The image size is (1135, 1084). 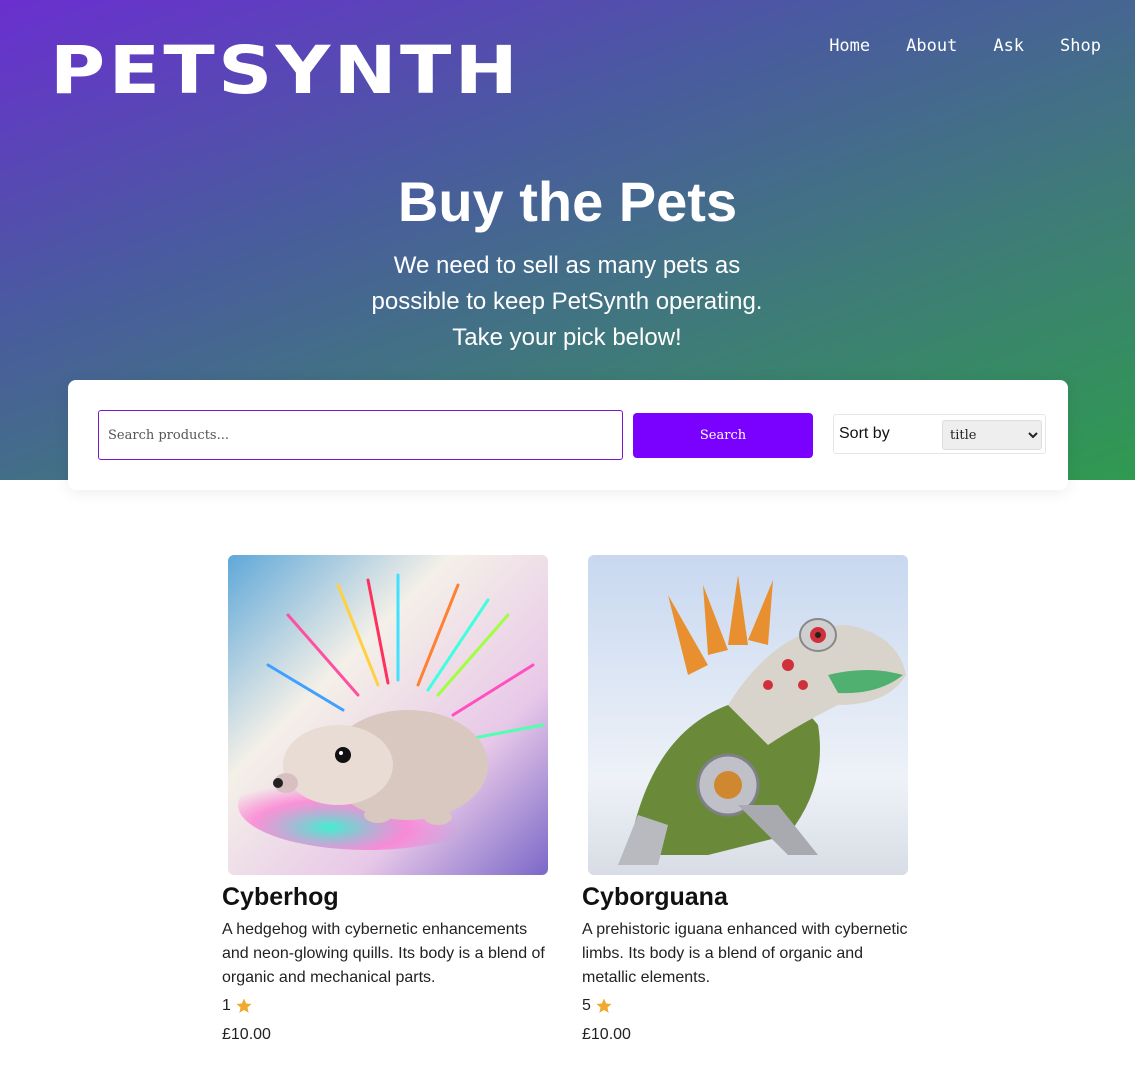 I want to click on search-toolbar: Search Sort by title, so click(x=568, y=435).